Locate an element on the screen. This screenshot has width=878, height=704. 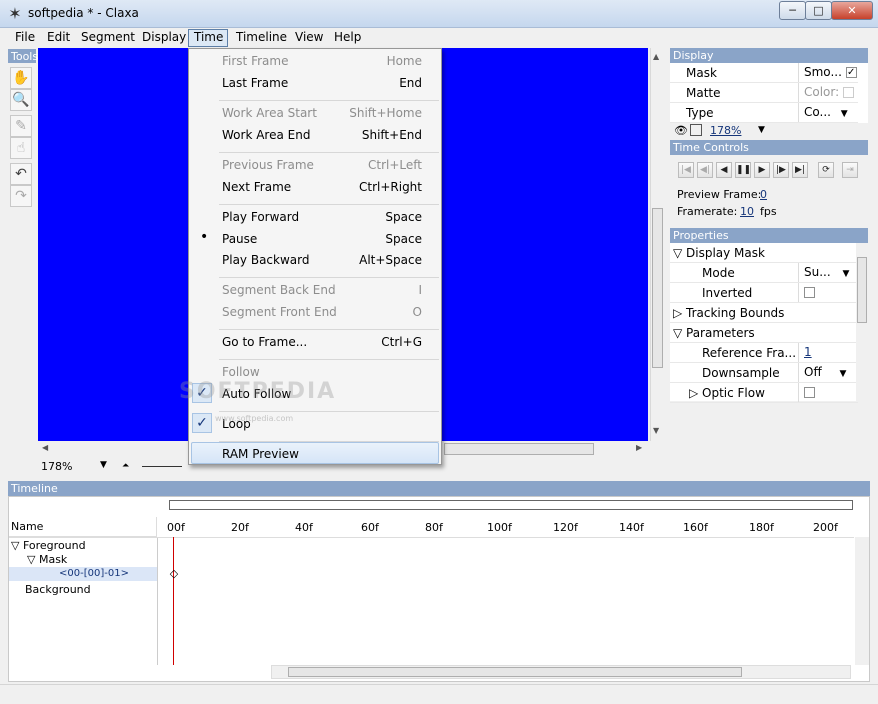
tick-180: 180f is located at coordinates (761, 527).